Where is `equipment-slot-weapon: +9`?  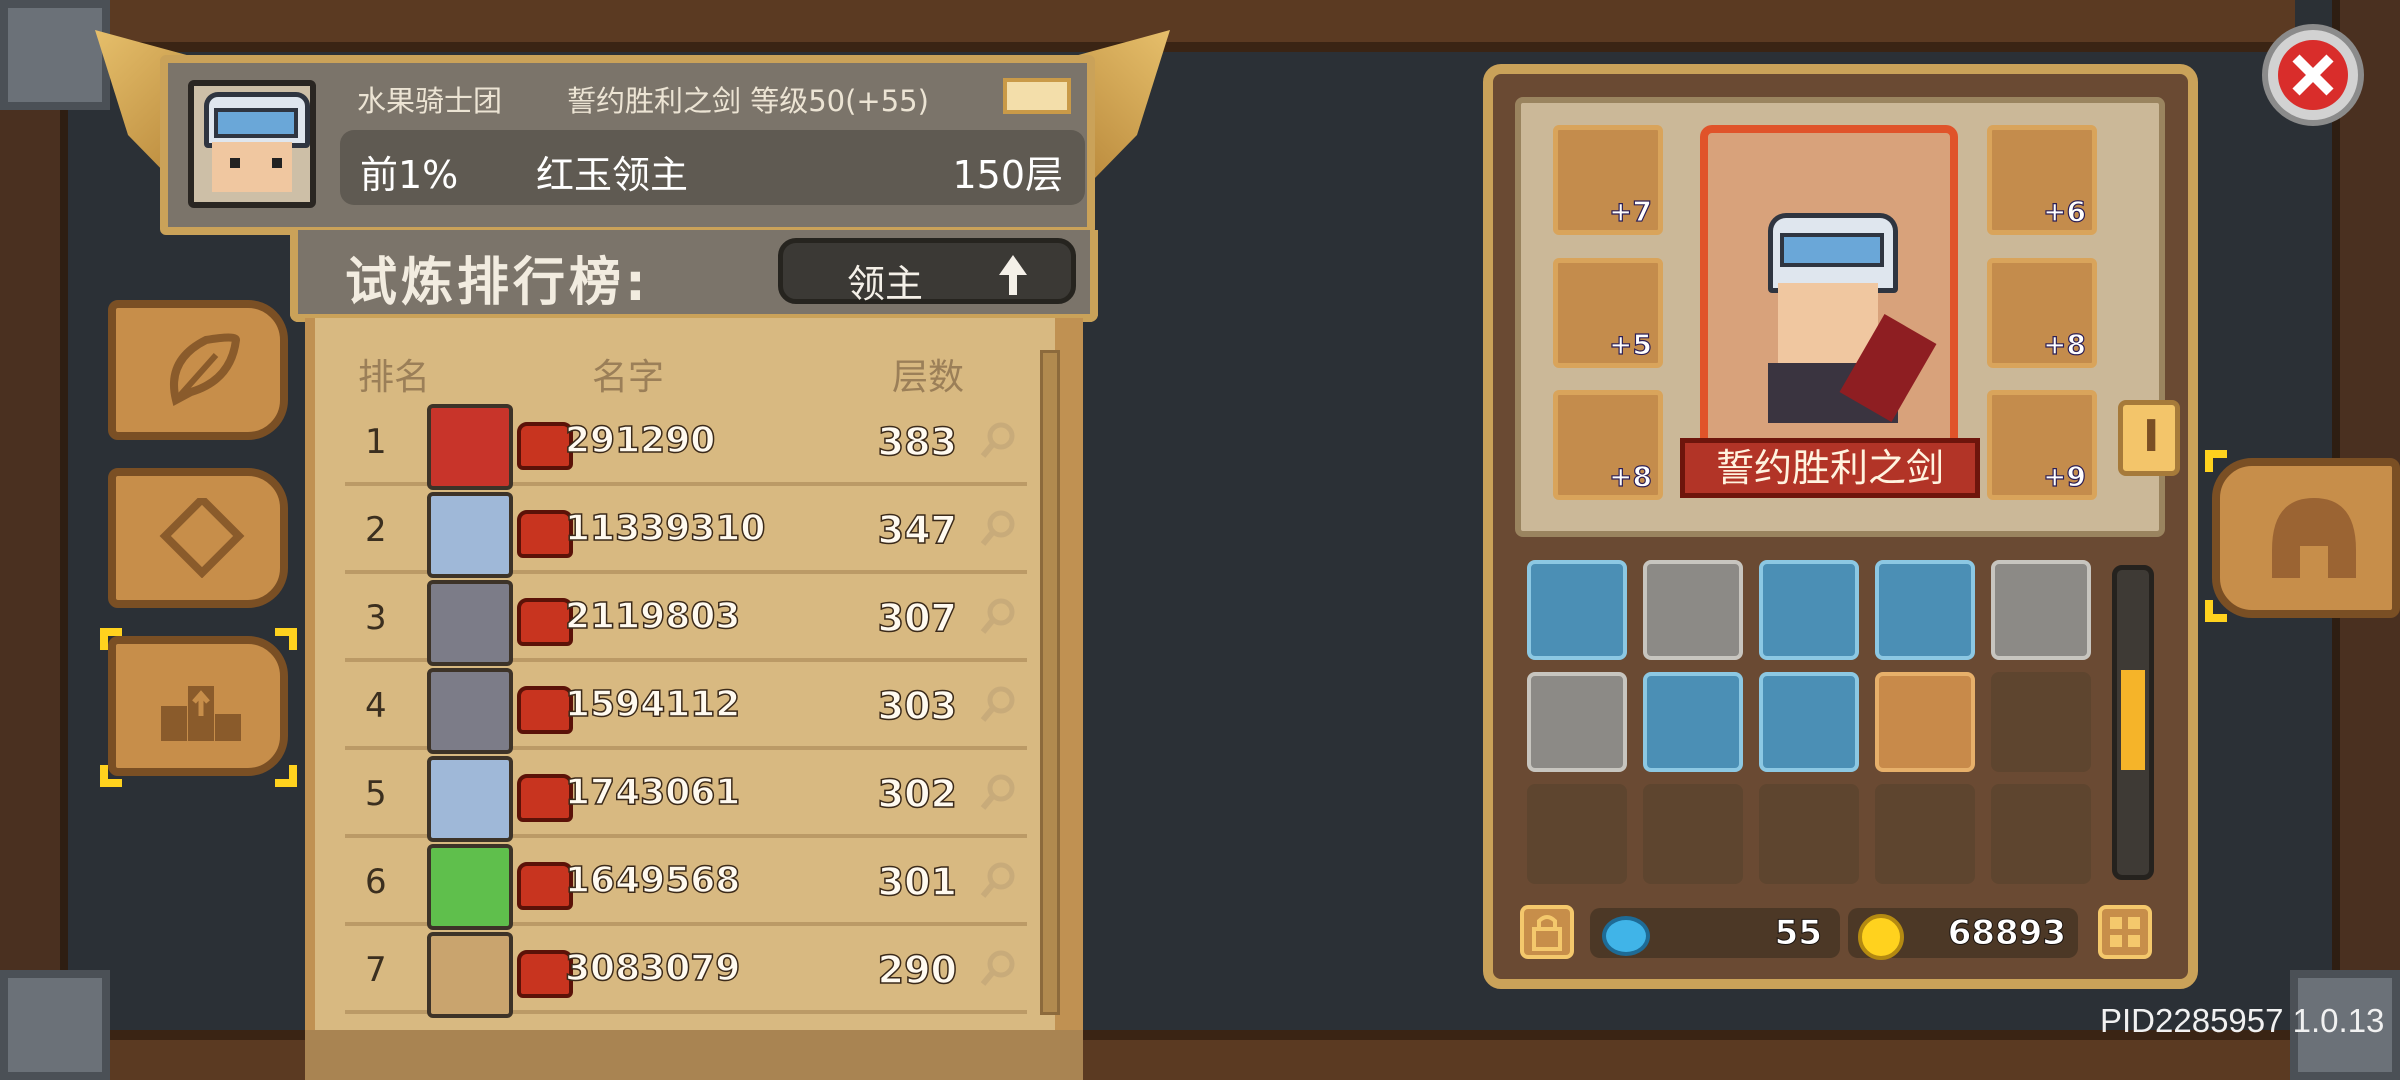 equipment-slot-weapon: +9 is located at coordinates (2042, 445).